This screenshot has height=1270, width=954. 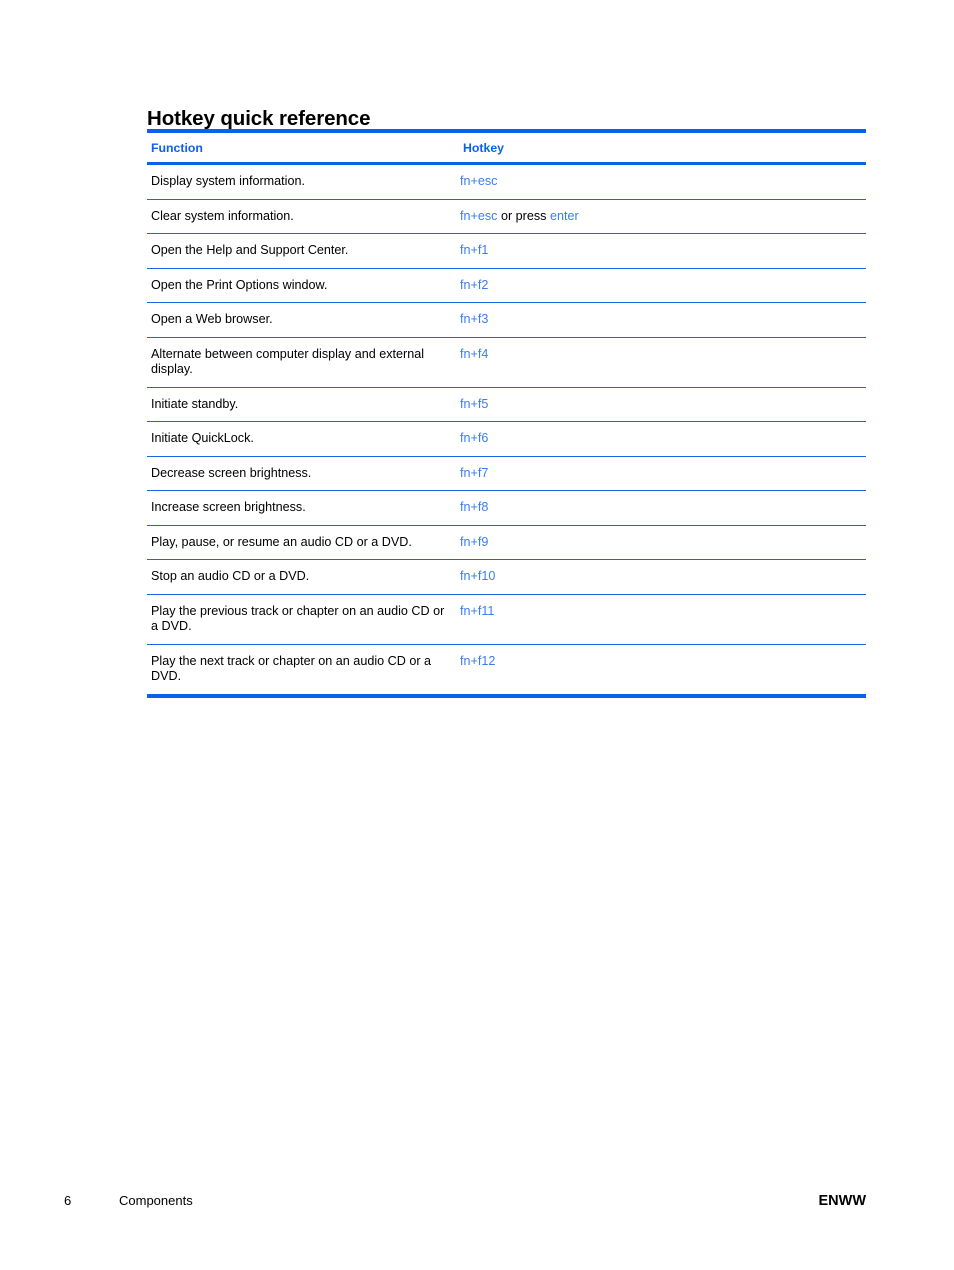 I want to click on cell-function: Clear system information., so click(x=303, y=216).